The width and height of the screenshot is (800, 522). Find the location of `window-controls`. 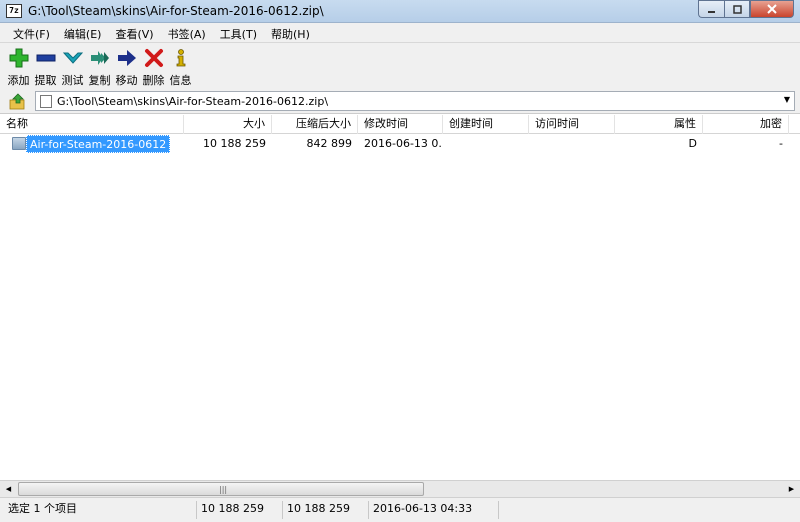

window-controls is located at coordinates (746, 9).